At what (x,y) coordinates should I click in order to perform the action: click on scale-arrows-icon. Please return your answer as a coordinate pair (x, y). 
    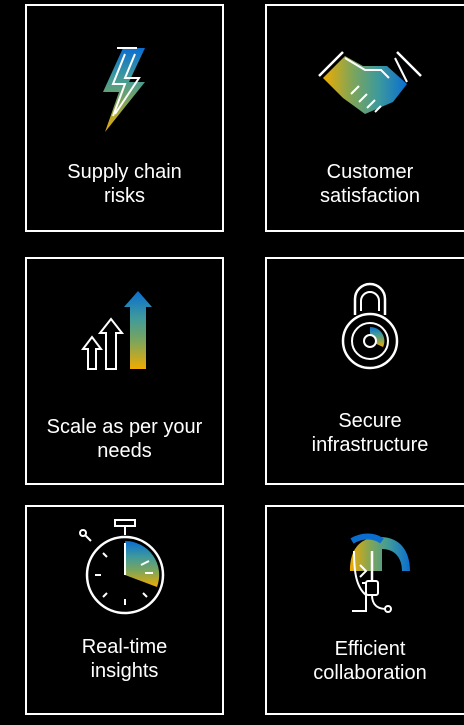
    Looking at the image, I should click on (124, 328).